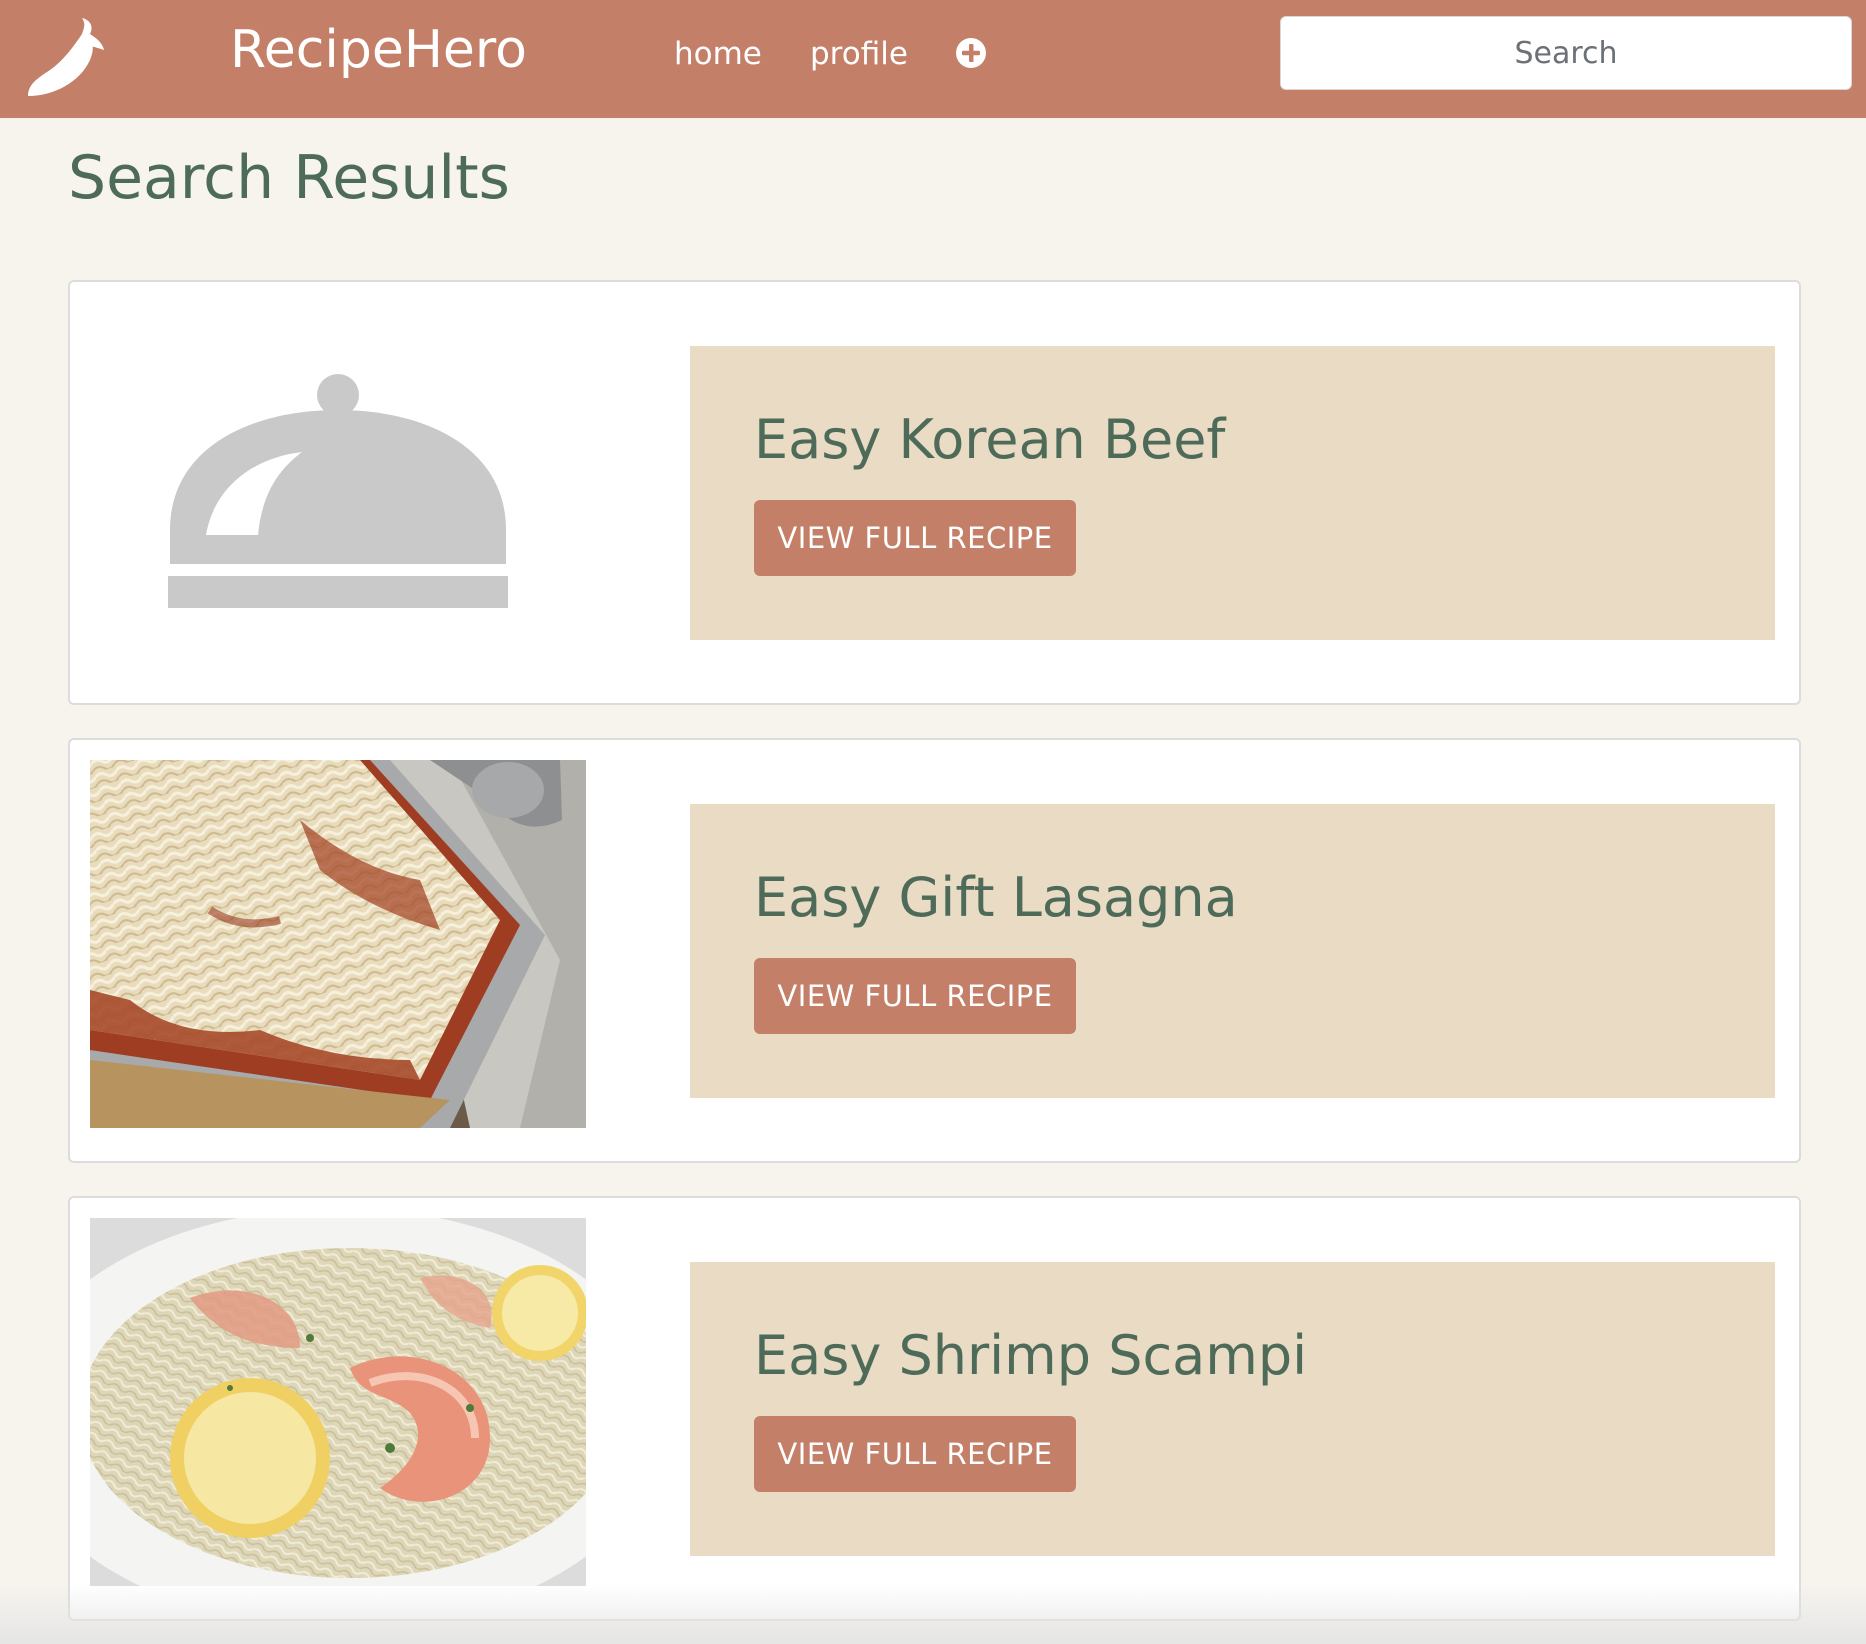  Describe the element at coordinates (378, 50) in the screenshot. I see `brand-name: RecipeHero` at that location.